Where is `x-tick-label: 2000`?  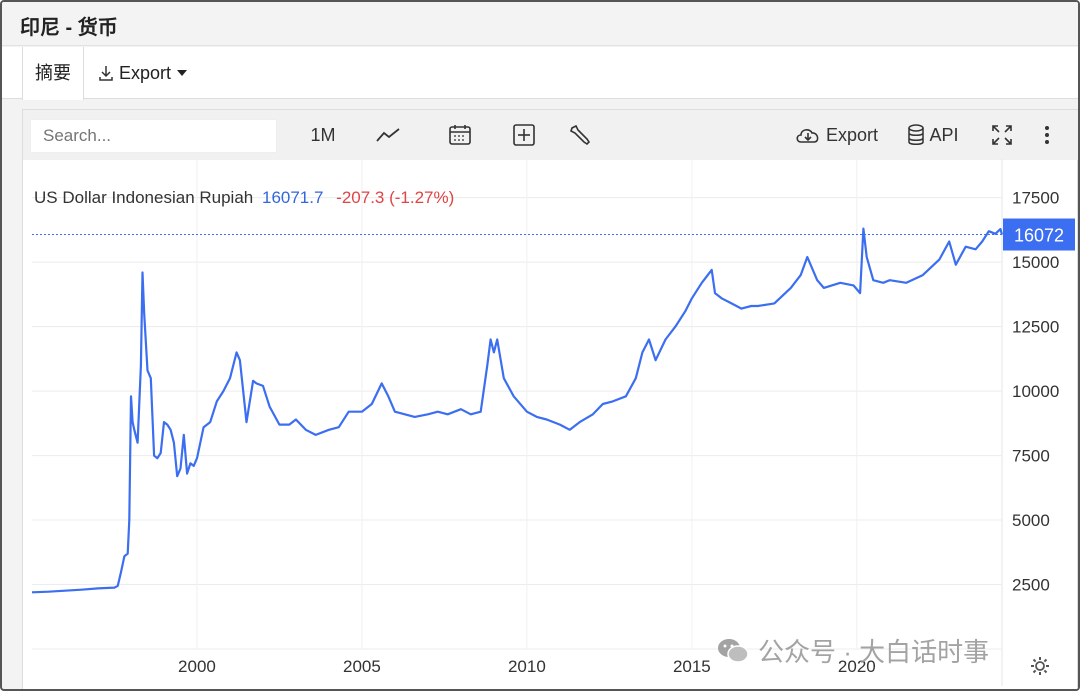 x-tick-label: 2000 is located at coordinates (197, 666).